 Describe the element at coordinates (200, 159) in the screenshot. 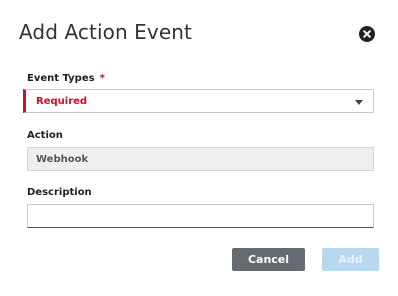

I see `action-field: Webhook` at that location.